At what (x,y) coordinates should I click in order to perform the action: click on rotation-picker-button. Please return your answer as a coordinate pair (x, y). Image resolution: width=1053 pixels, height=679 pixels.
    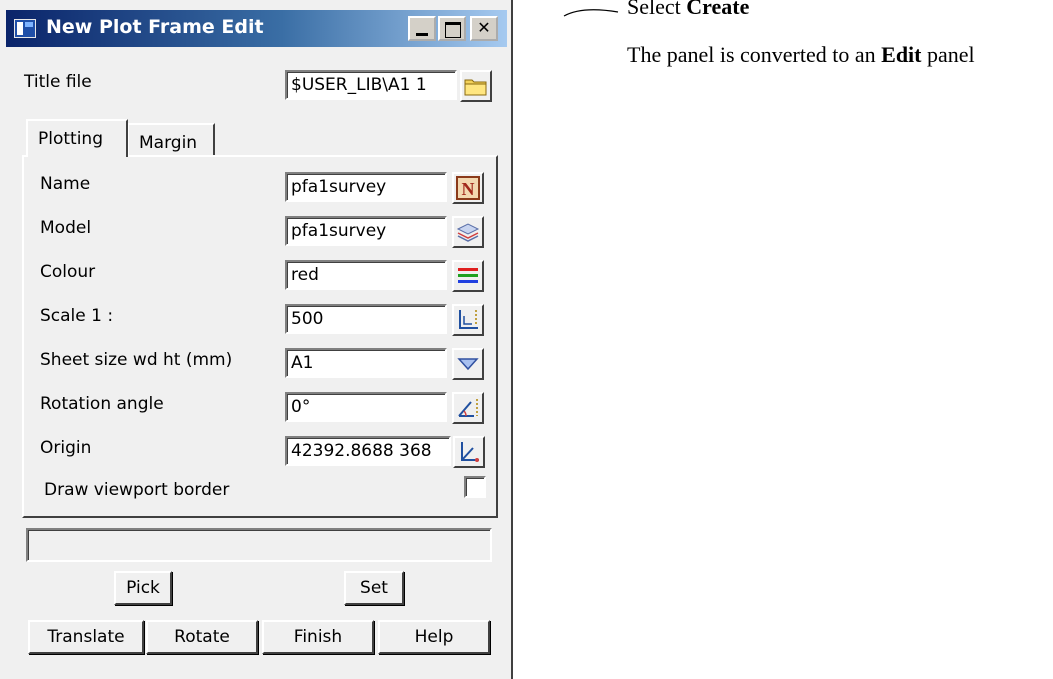
    Looking at the image, I should click on (468, 408).